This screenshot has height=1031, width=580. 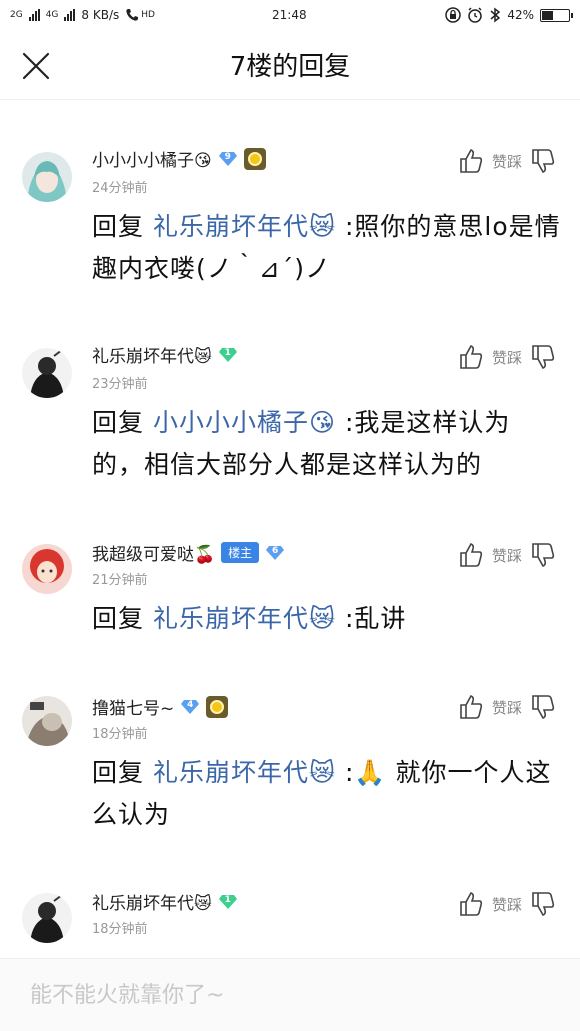 What do you see at coordinates (244, 422) in the screenshot?
I see `mention-link: 小小小小橘子😘` at bounding box center [244, 422].